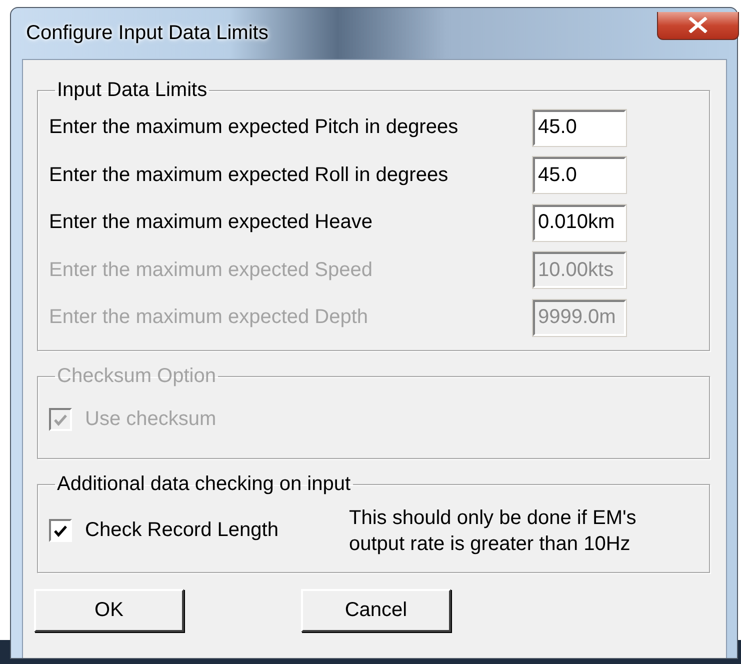  Describe the element at coordinates (208, 318) in the screenshot. I see `field-label: Enter the maximum expected Depth` at that location.